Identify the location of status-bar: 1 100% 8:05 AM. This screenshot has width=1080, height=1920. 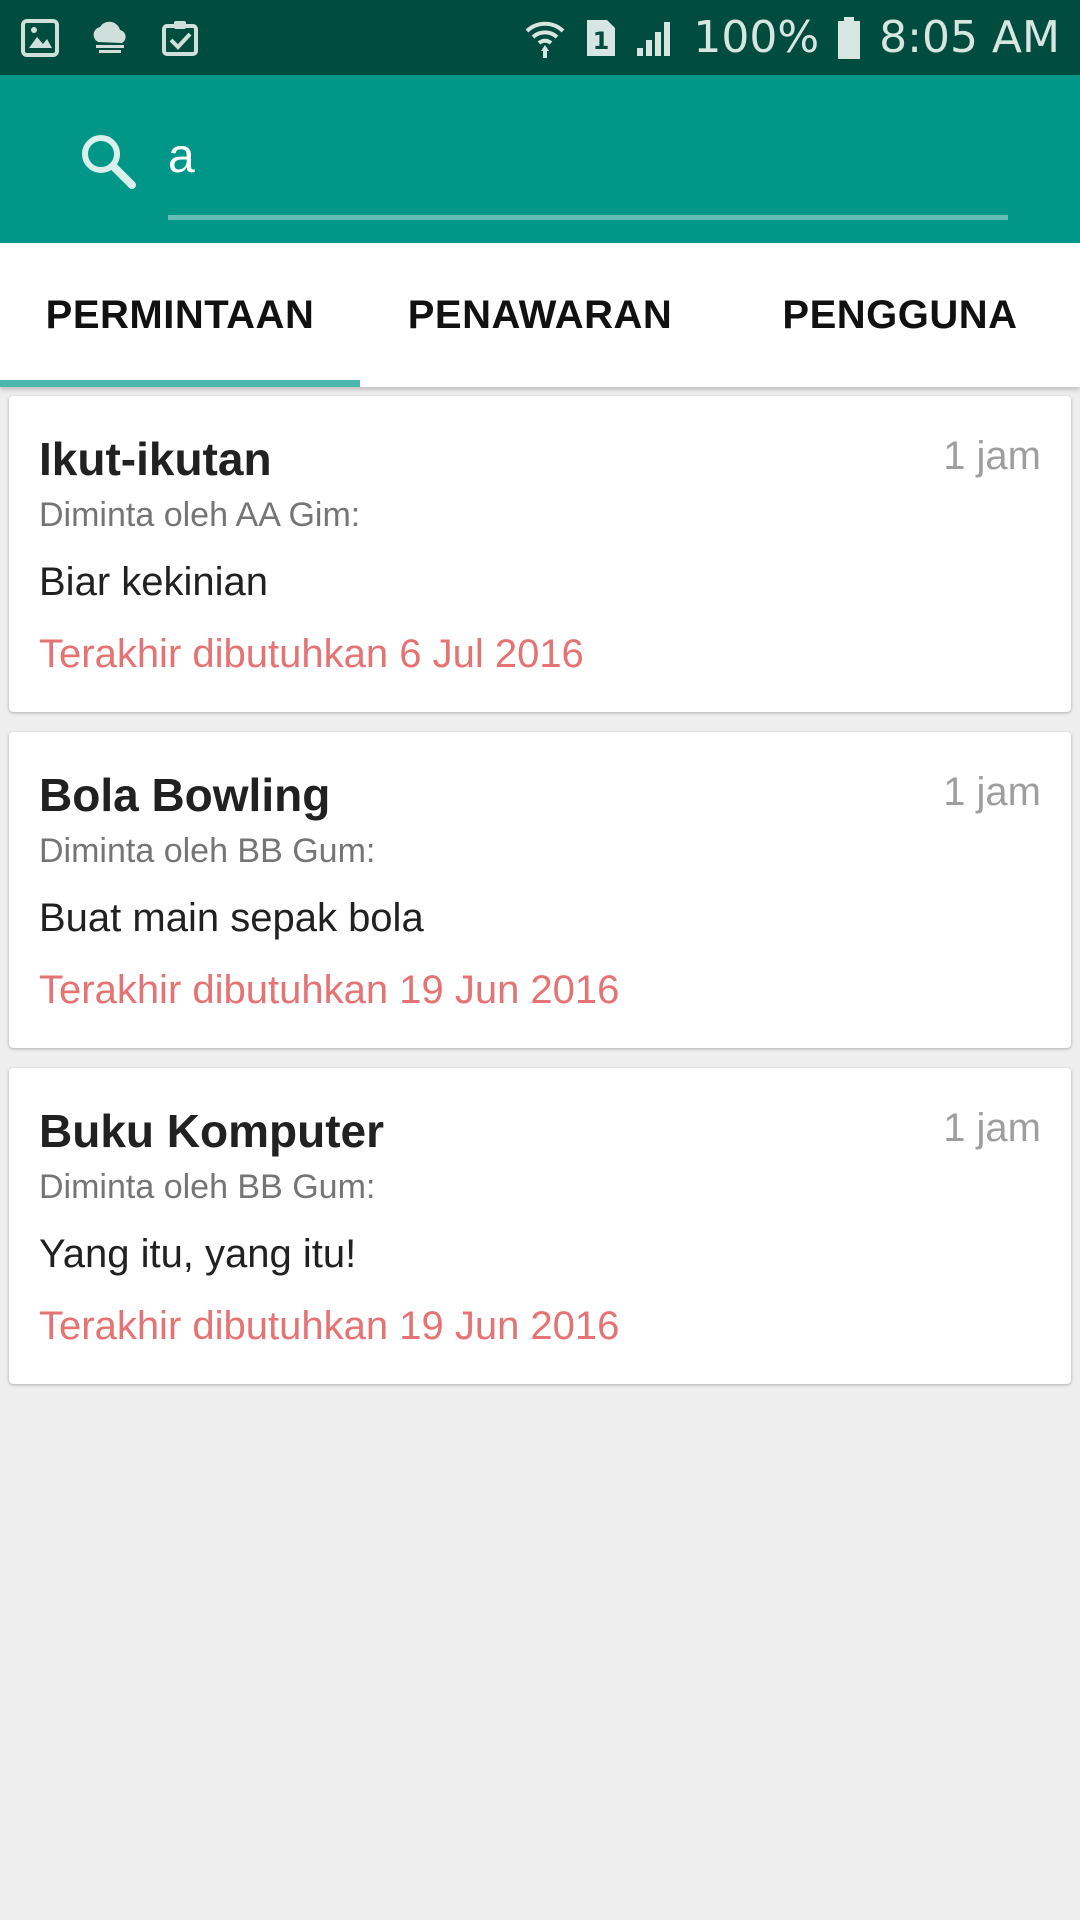
(540, 37).